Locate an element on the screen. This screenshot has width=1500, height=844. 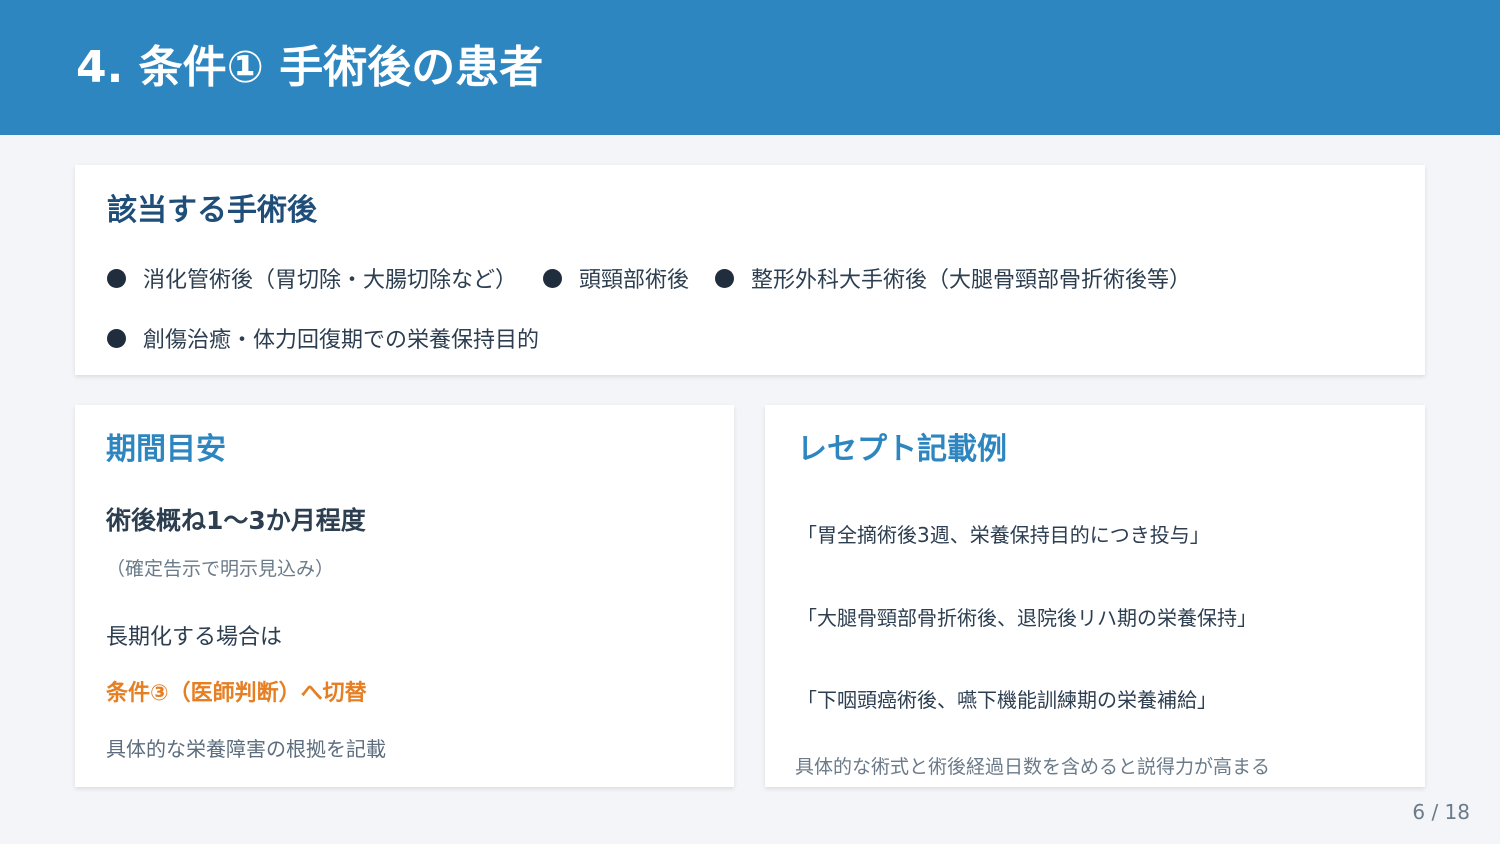
list-item-text: 頭頸部術後 is located at coordinates (634, 280).